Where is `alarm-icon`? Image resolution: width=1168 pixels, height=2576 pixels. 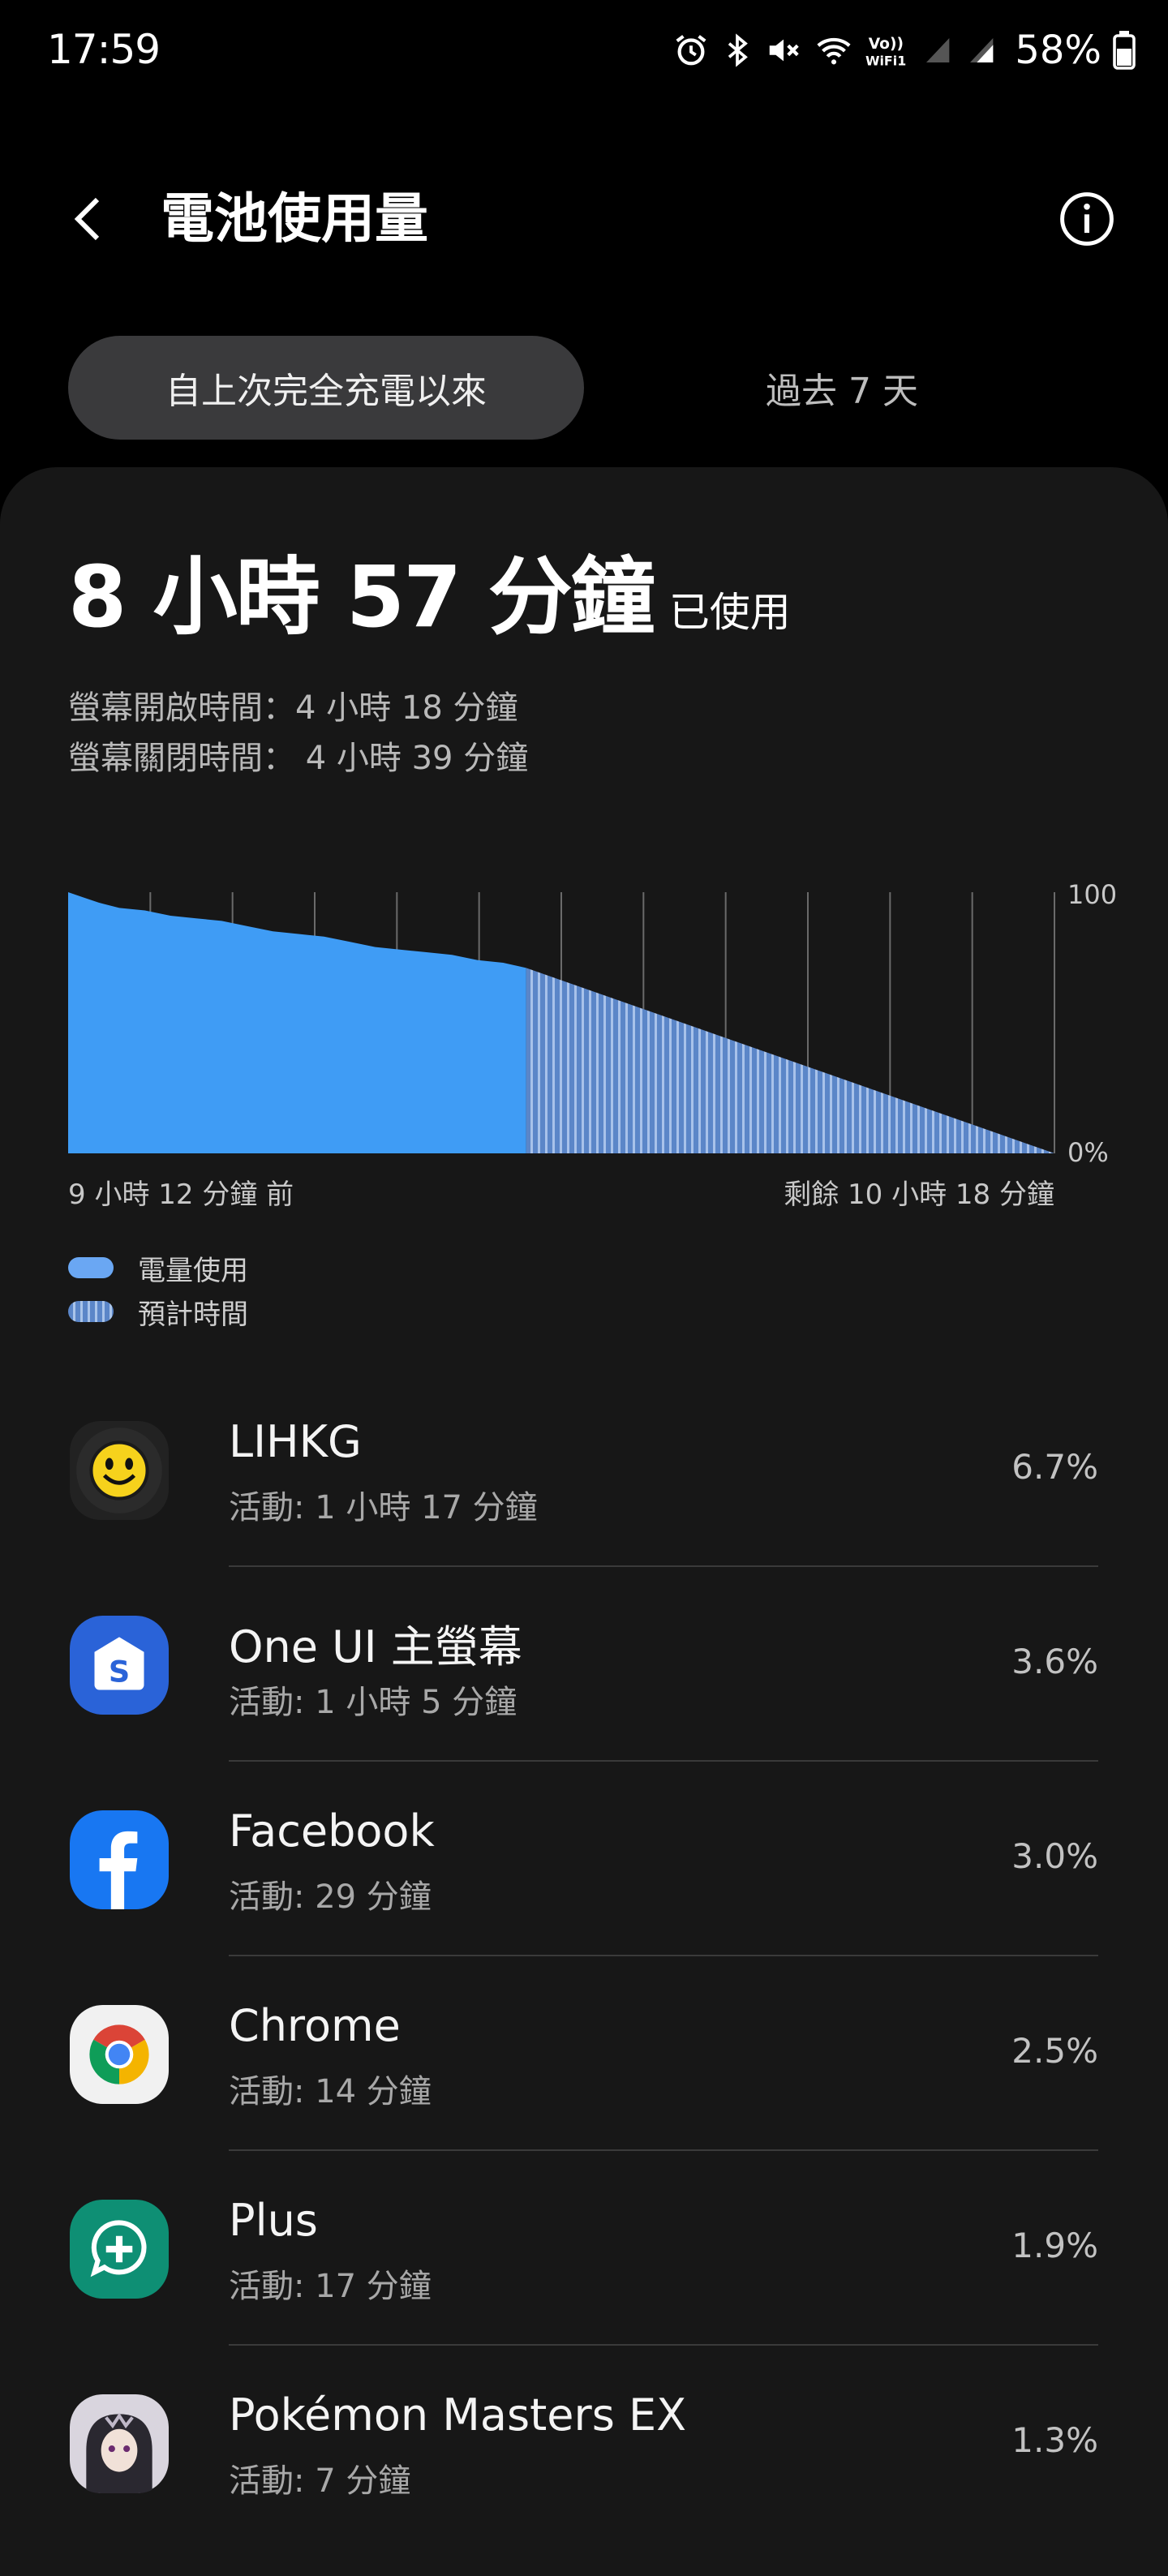 alarm-icon is located at coordinates (691, 50).